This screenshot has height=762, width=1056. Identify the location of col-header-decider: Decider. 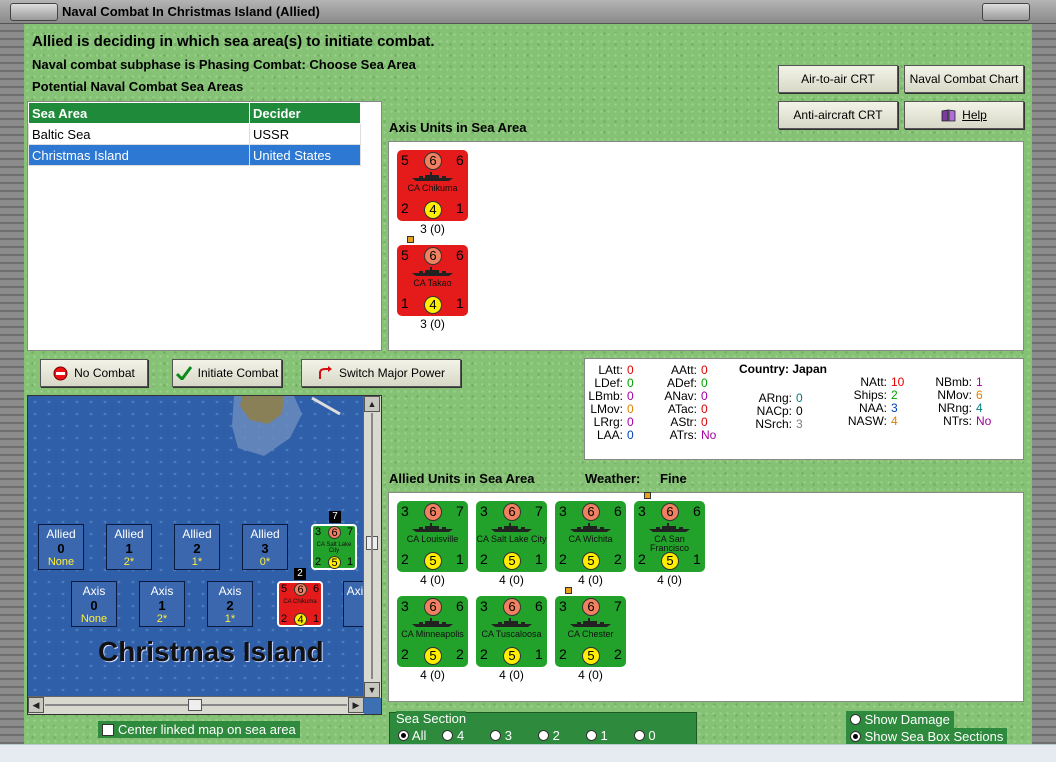
(305, 113).